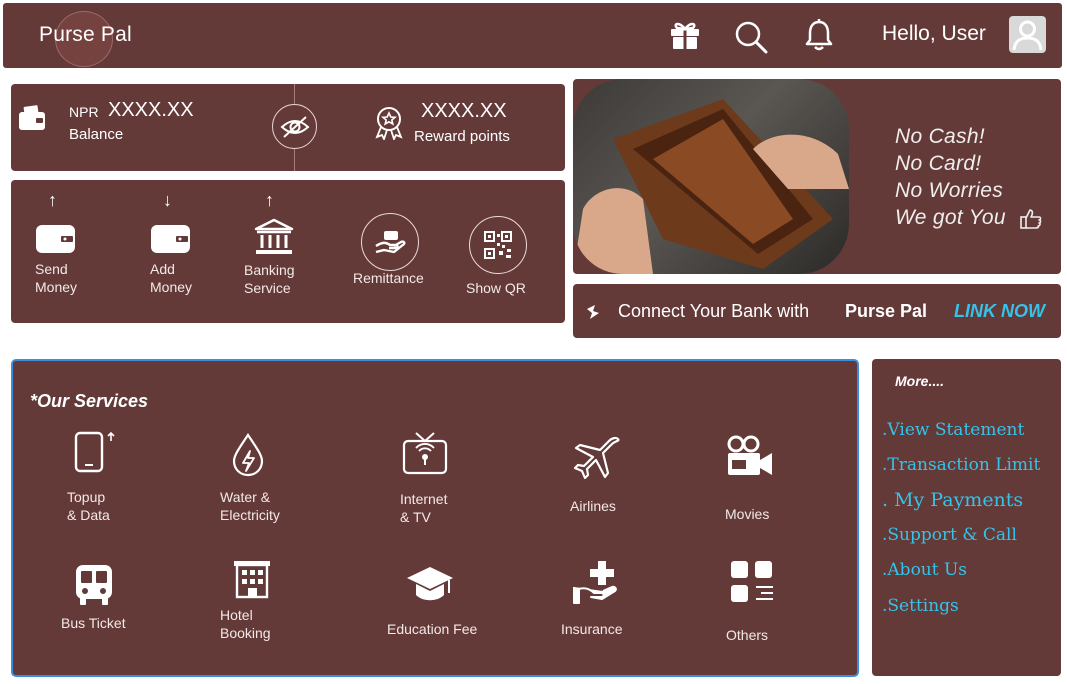 Image resolution: width=1067 pixels, height=684 pixels. I want to click on add-money-button: ↓ Add Money, so click(185, 253).